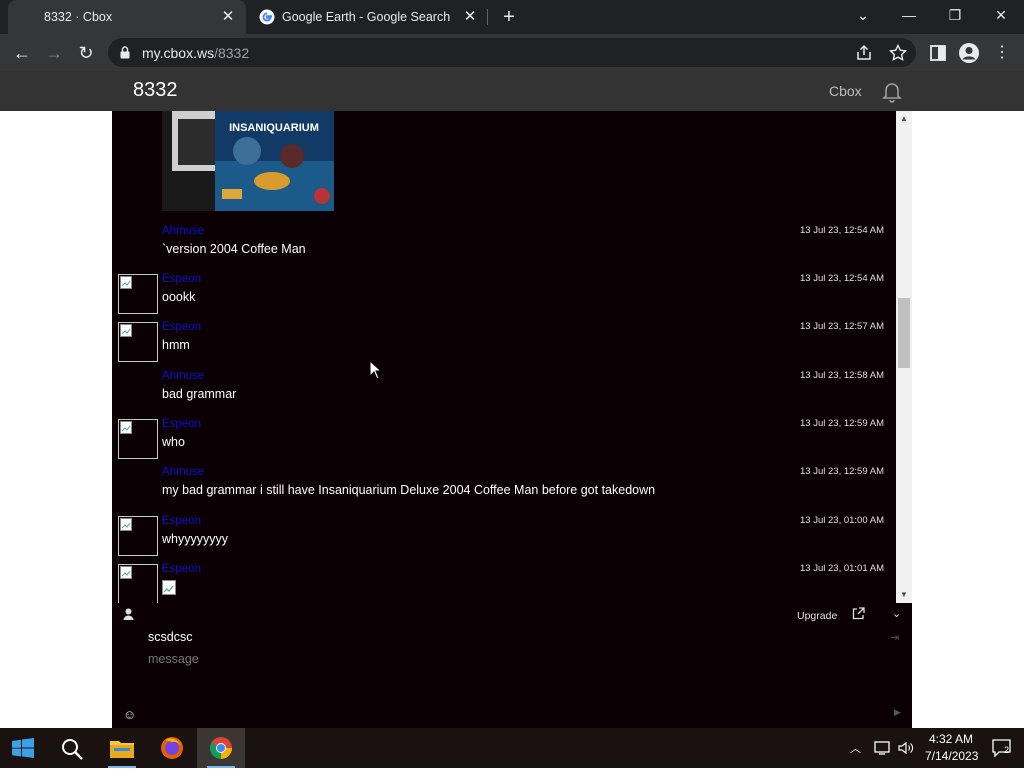  What do you see at coordinates (1001, 17) in the screenshot?
I see `close-window-icon: ✕` at bounding box center [1001, 17].